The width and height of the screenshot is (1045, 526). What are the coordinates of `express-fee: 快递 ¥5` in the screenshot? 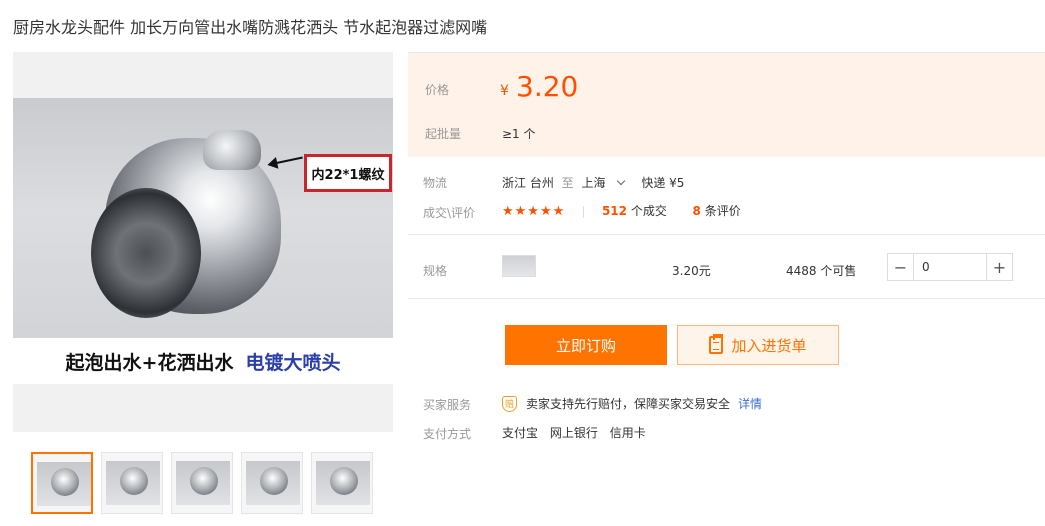 It's located at (663, 183).